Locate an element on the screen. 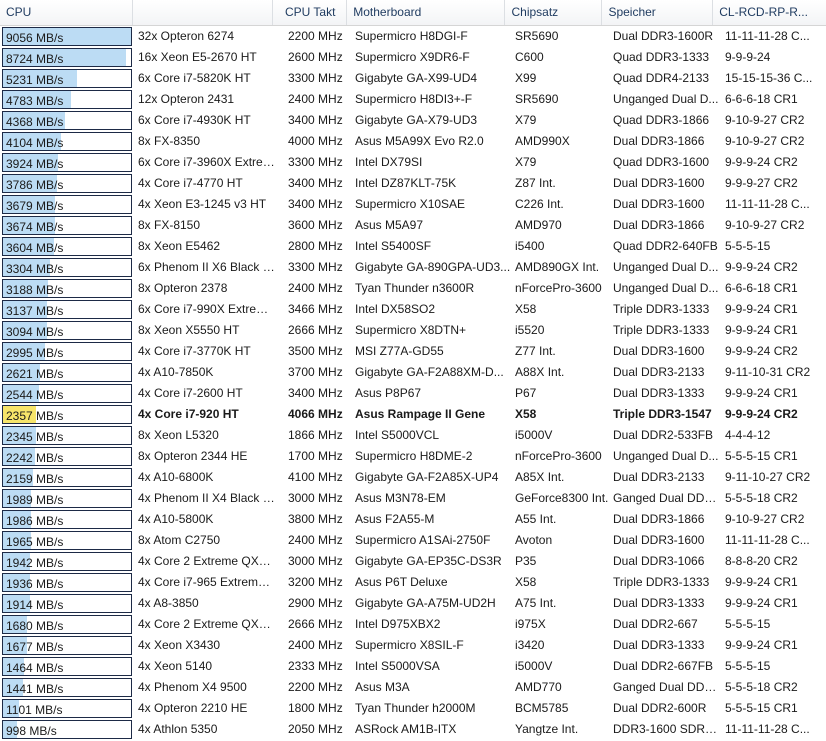 The height and width of the screenshot is (741, 826). cpu-name-cell: 4x Xeon X3430 is located at coordinates (179, 645).